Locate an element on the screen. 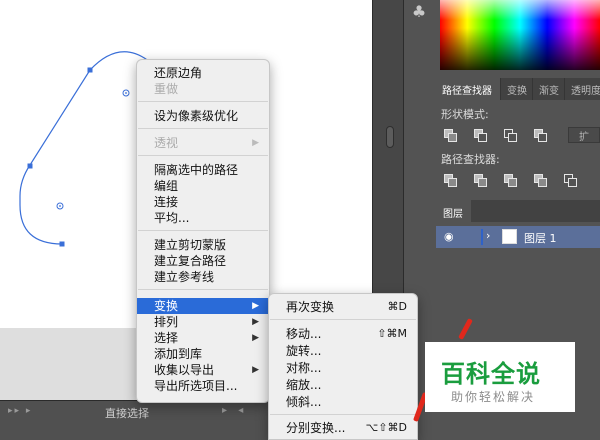 This screenshot has width=600, height=440. menu-item-perspective: 透视 ▶ is located at coordinates (203, 143).